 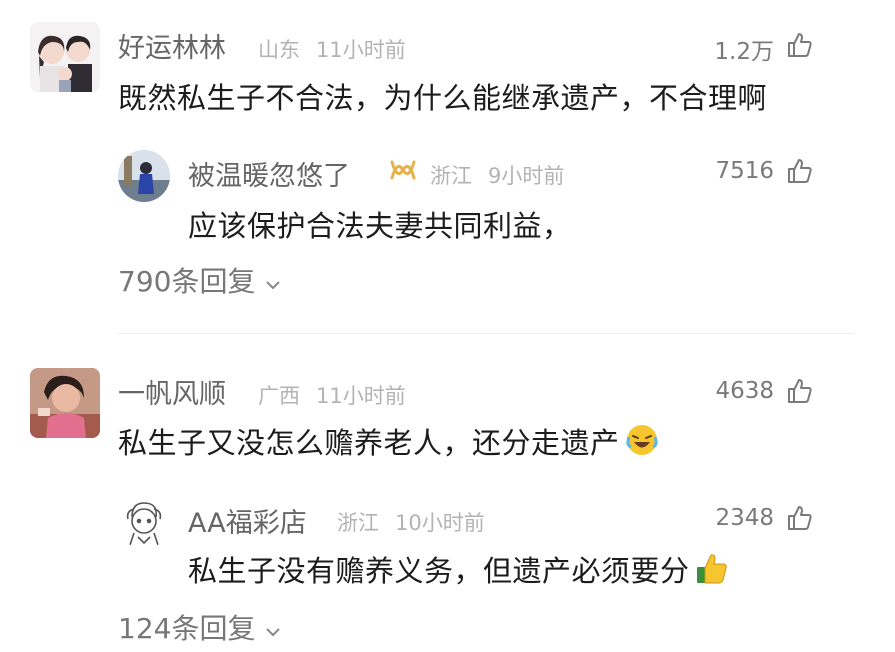 I want to click on like-count: 7516, so click(x=744, y=171).